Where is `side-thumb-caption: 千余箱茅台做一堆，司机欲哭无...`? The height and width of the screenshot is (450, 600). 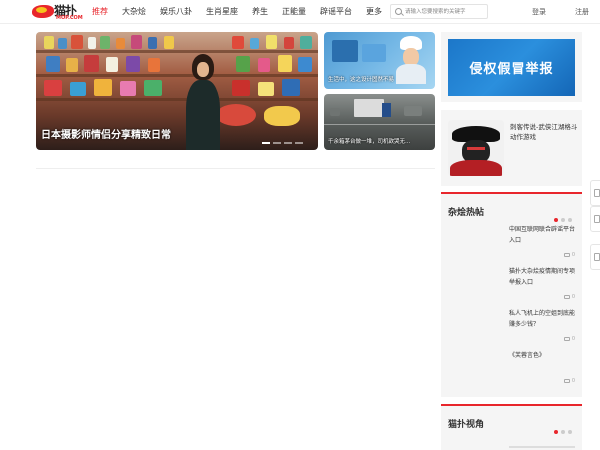 side-thumb-caption: 千余箱茅台做一堆，司机欲哭无... is located at coordinates (369, 141).